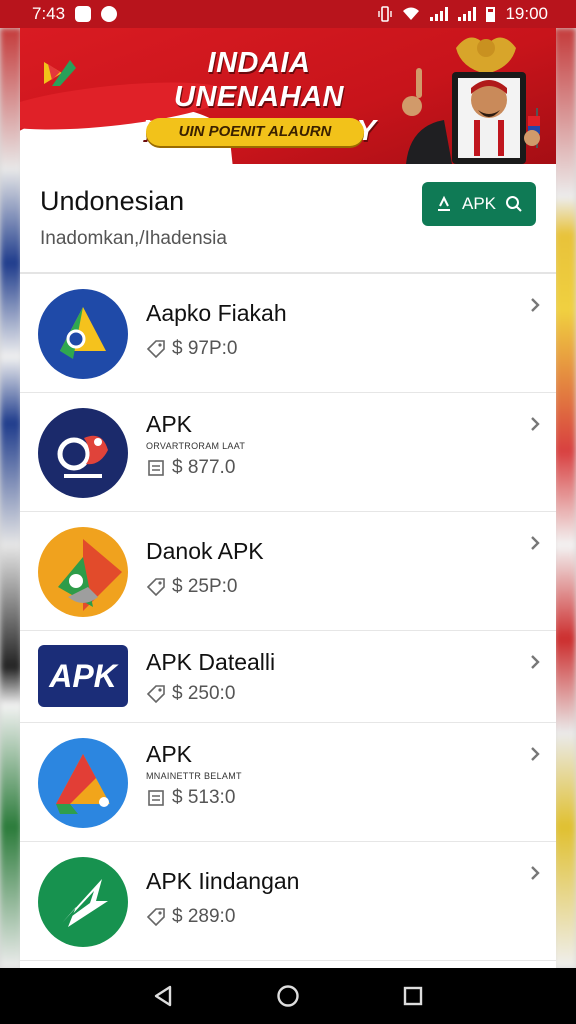 Image resolution: width=576 pixels, height=1024 pixels. Describe the element at coordinates (83, 572) in the screenshot. I see `orange-play-icon` at that location.